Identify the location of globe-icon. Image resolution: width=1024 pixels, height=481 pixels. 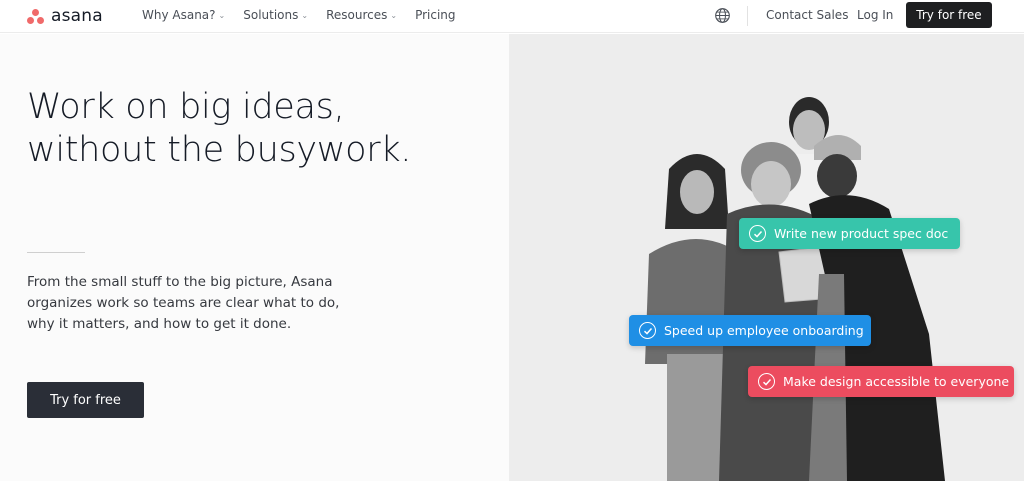
(722, 15).